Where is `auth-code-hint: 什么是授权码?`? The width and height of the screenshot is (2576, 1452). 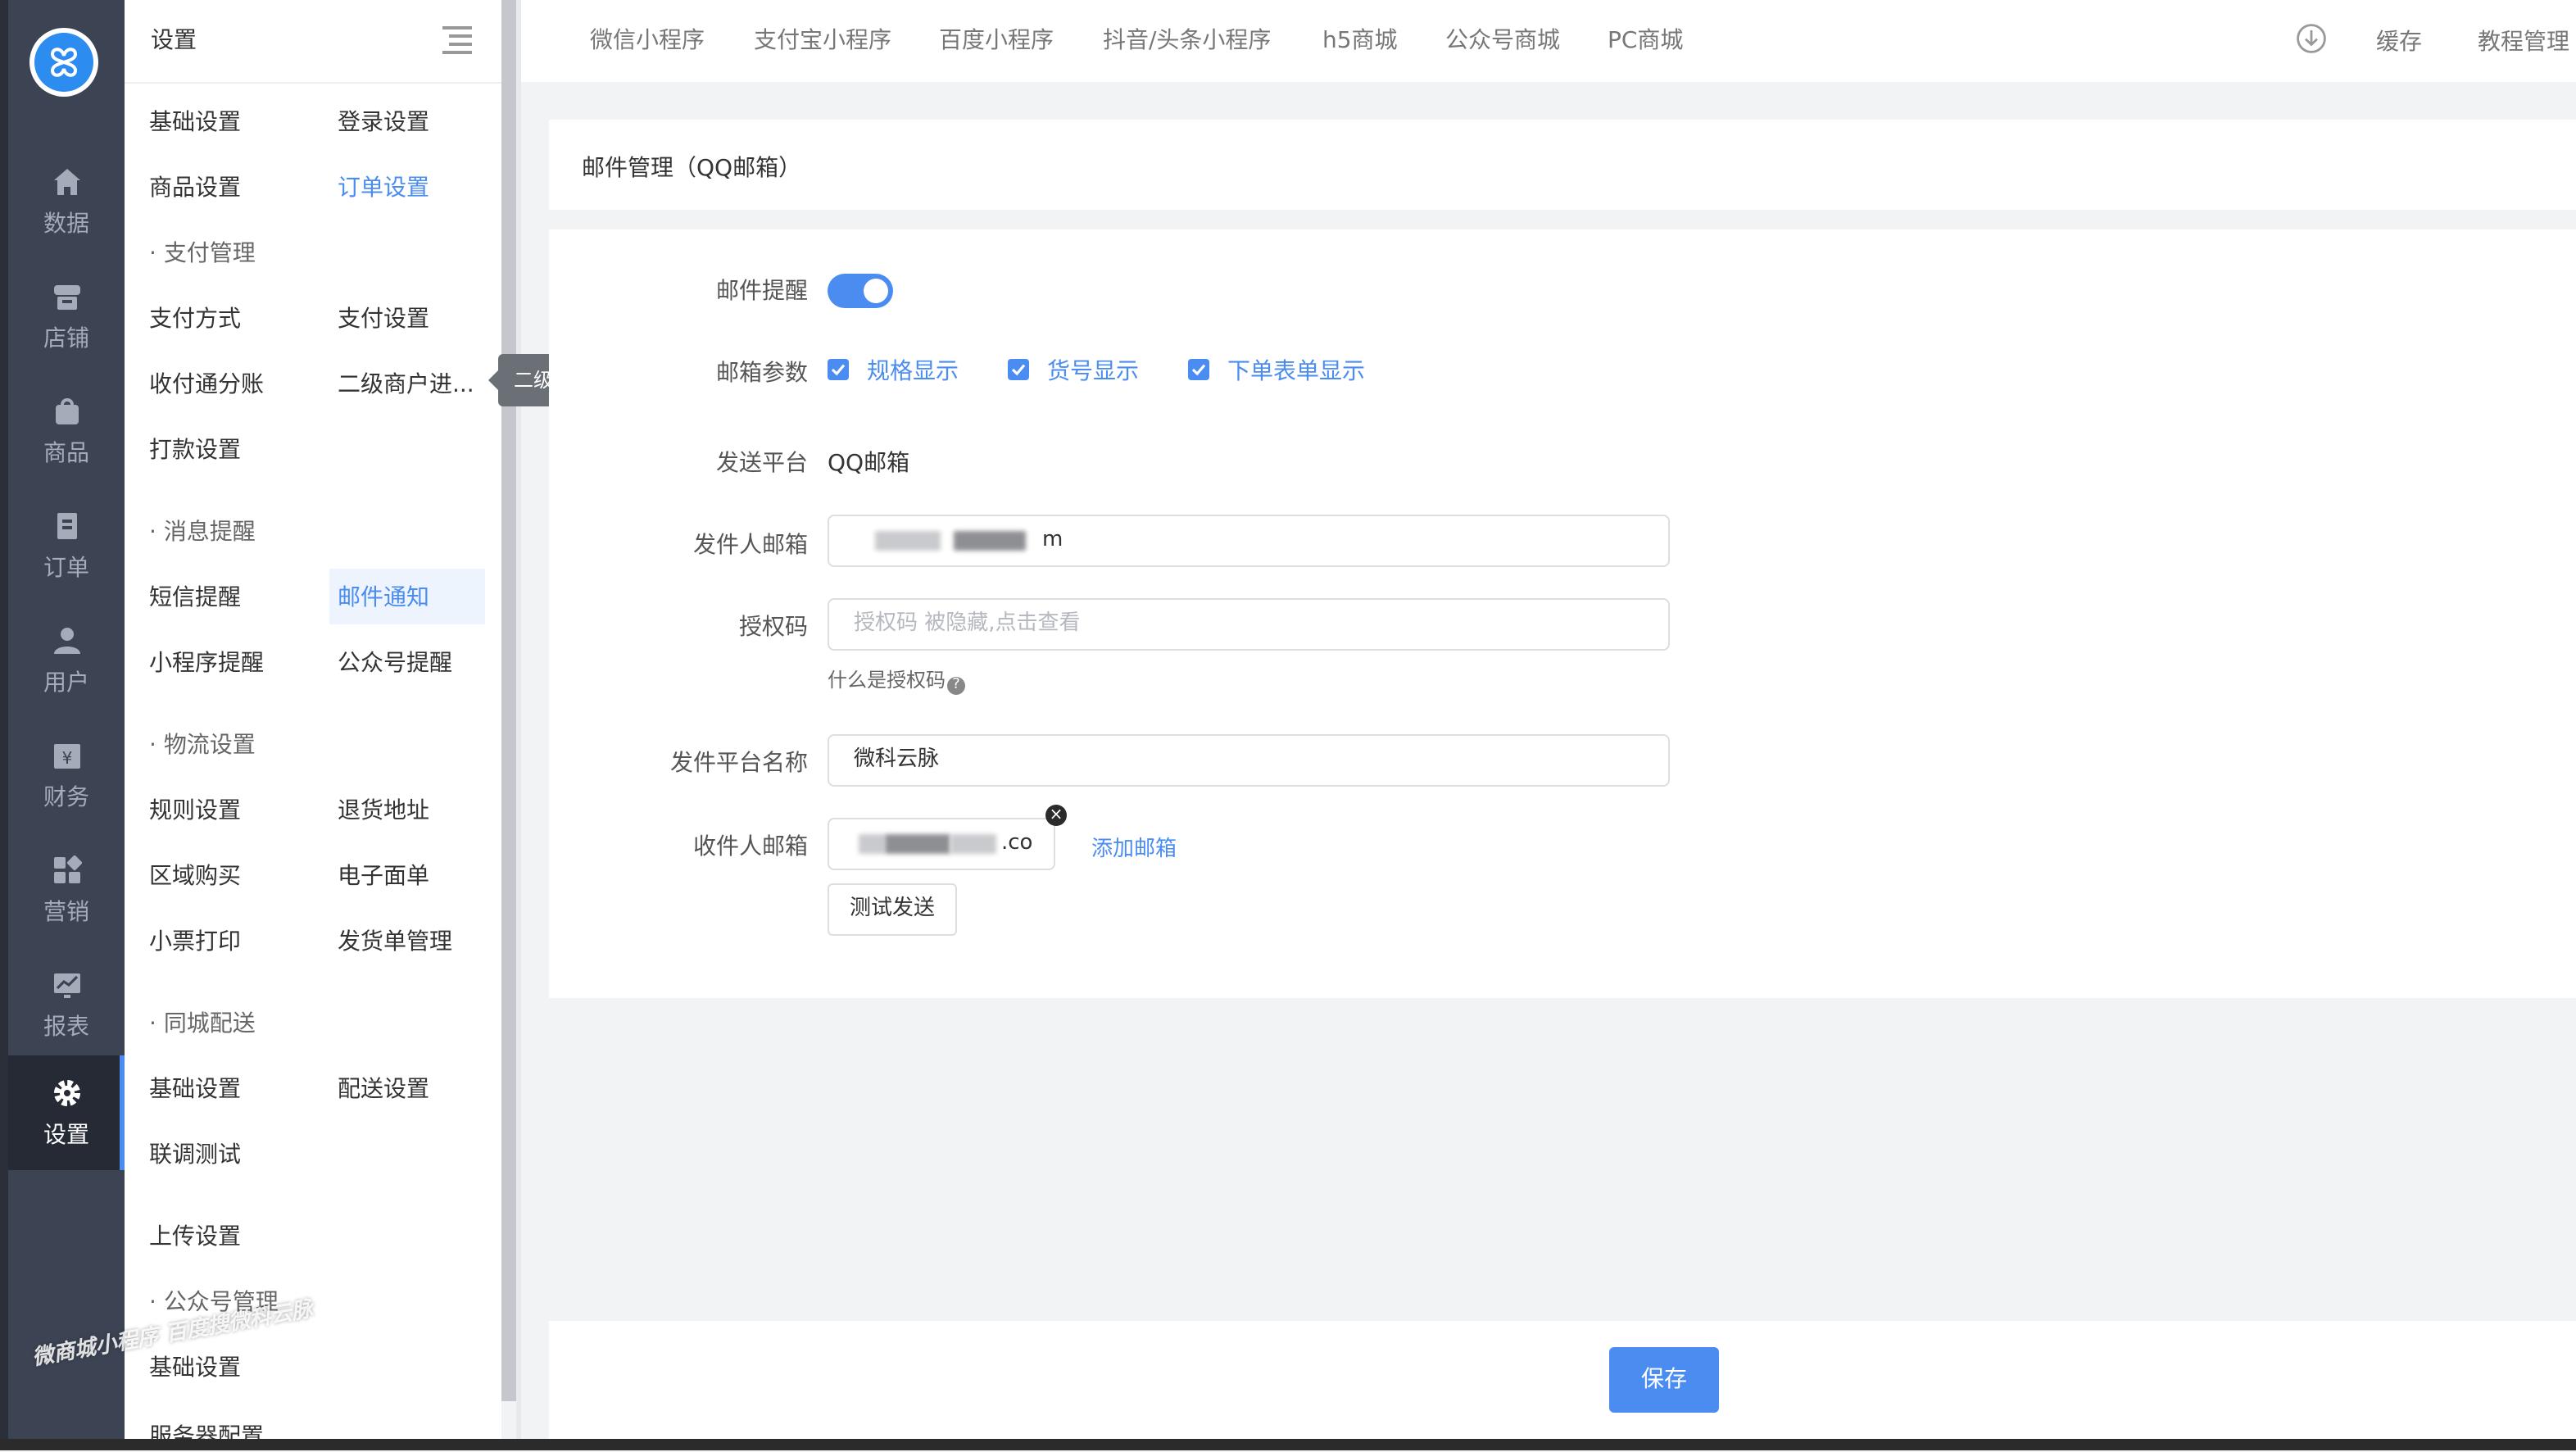
auth-code-hint: 什么是授权码? is located at coordinates (897, 680).